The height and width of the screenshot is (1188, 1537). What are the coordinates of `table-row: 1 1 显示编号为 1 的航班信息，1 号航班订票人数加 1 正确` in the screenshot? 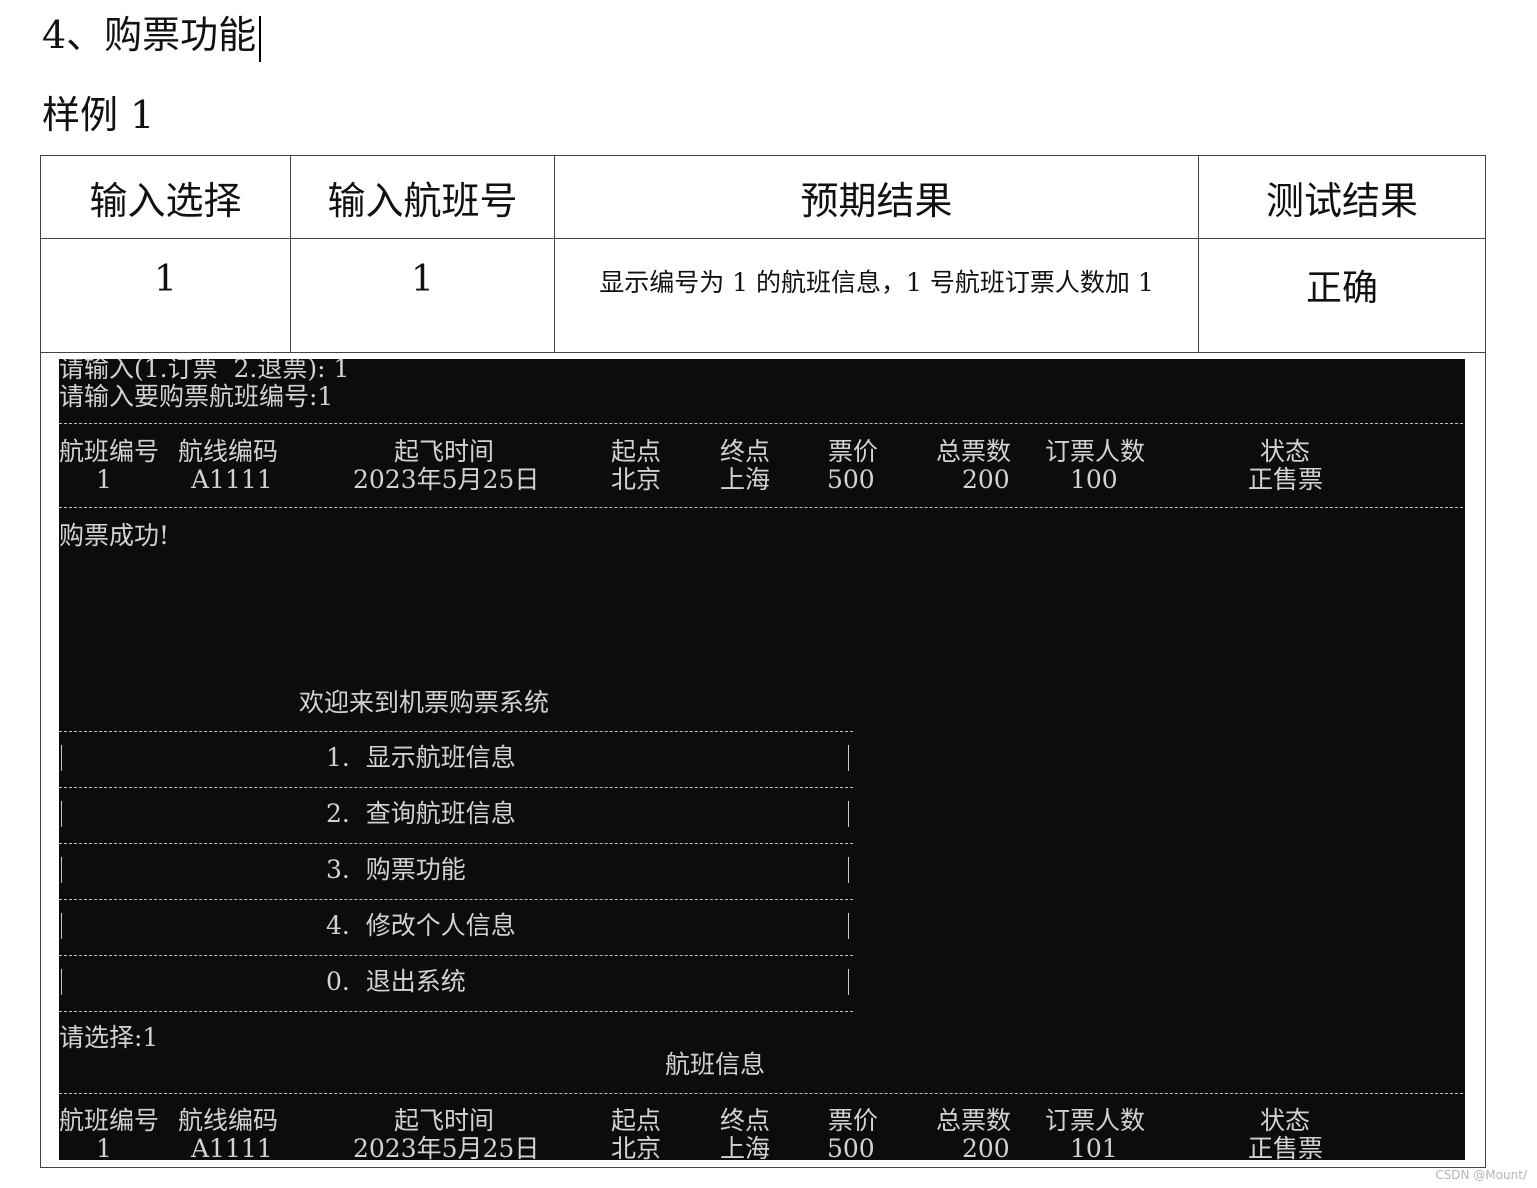 It's located at (763, 295).